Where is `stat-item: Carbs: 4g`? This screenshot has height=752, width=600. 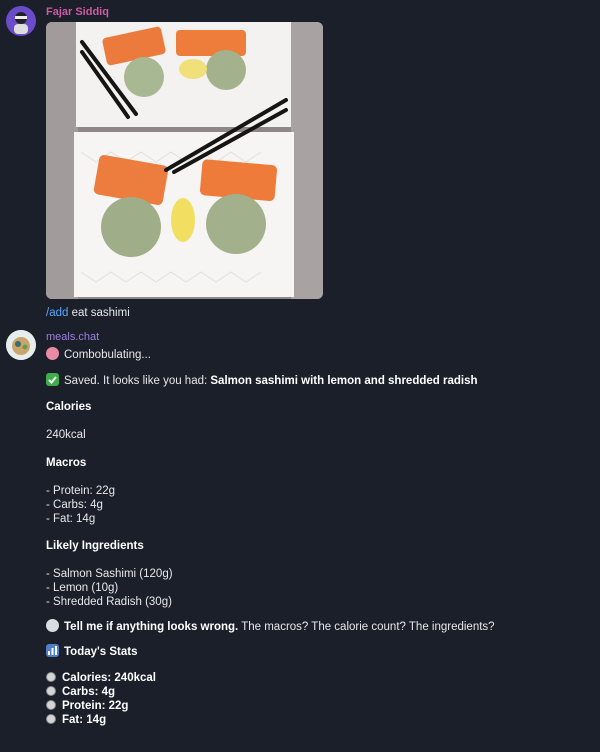 stat-item: Carbs: 4g is located at coordinates (80, 692).